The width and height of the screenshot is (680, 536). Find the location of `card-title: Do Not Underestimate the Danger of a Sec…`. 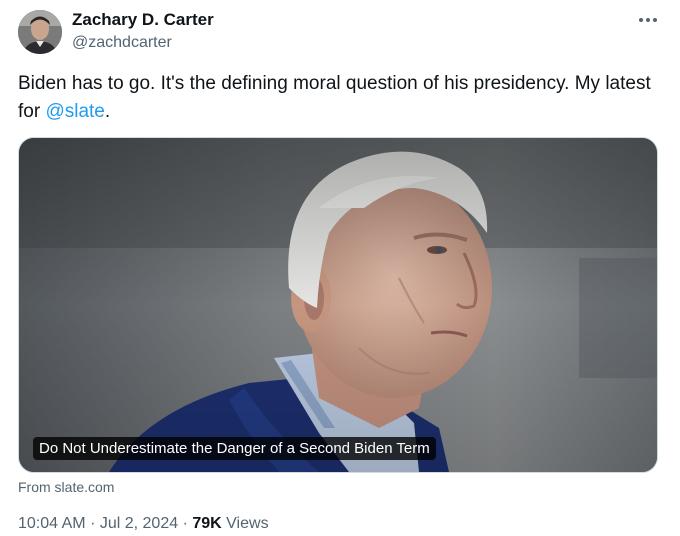

card-title: Do Not Underestimate the Danger of a Sec… is located at coordinates (234, 448).